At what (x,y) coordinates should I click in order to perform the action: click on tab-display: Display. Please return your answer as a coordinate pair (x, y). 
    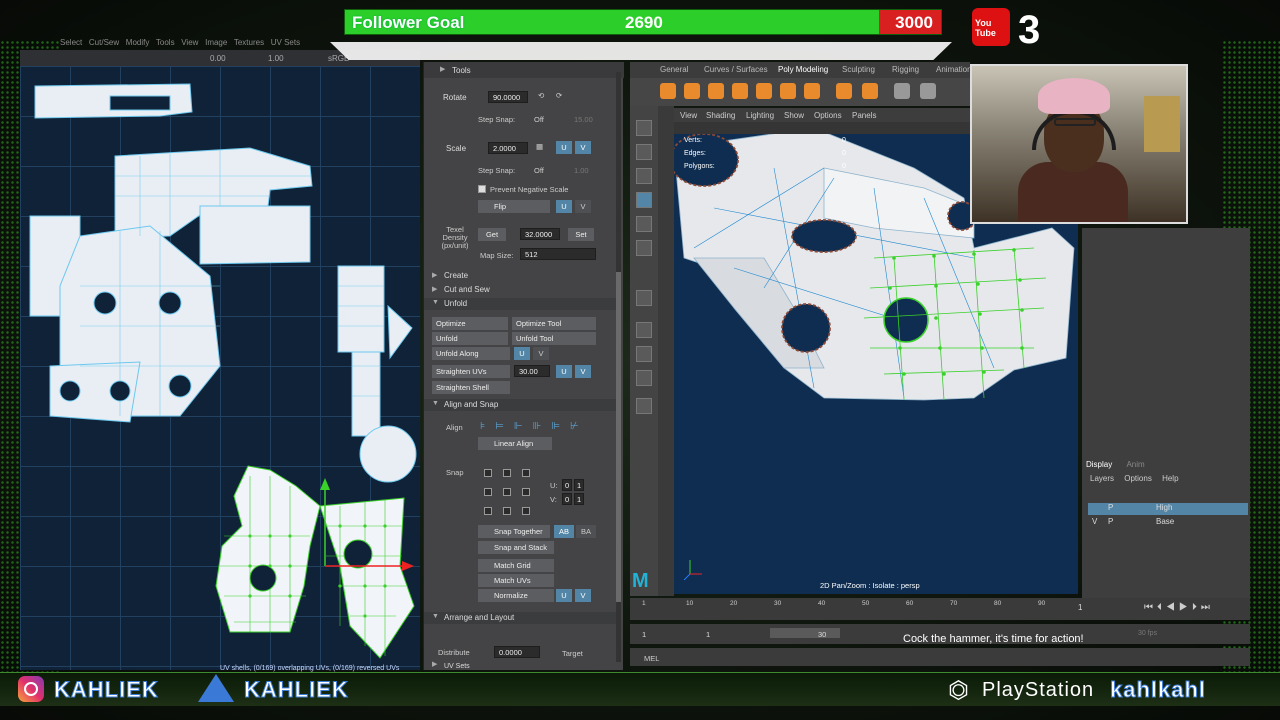
    Looking at the image, I should click on (1099, 464).